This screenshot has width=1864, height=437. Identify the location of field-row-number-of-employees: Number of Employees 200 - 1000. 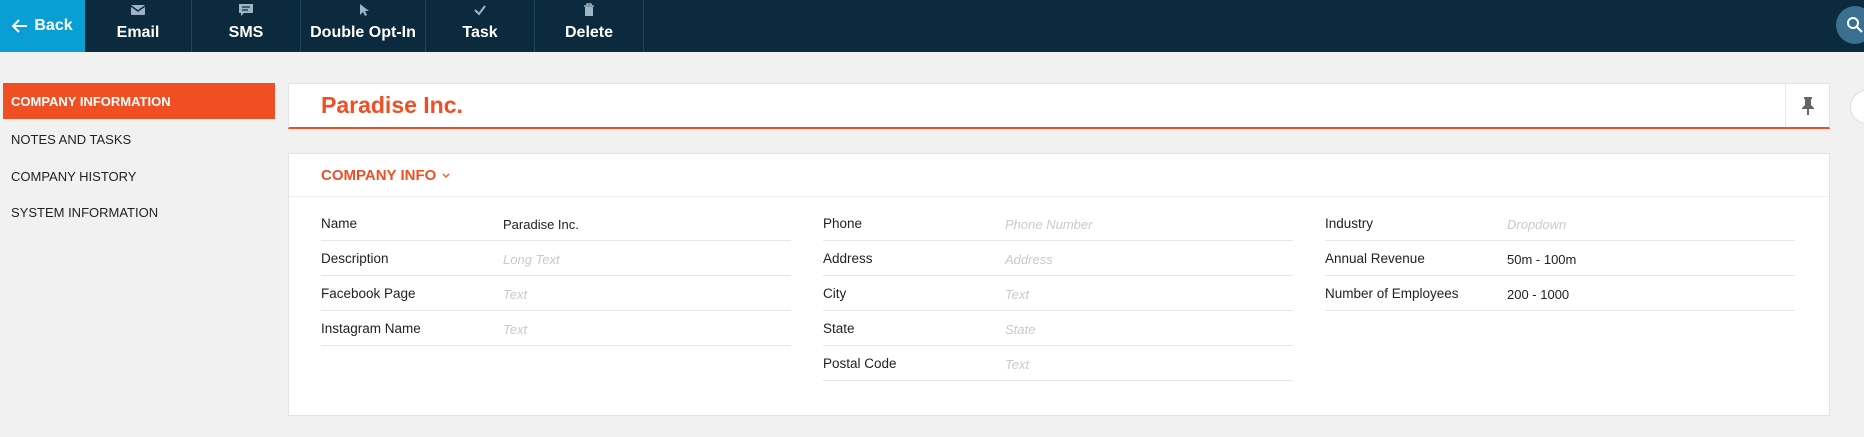
(1560, 293).